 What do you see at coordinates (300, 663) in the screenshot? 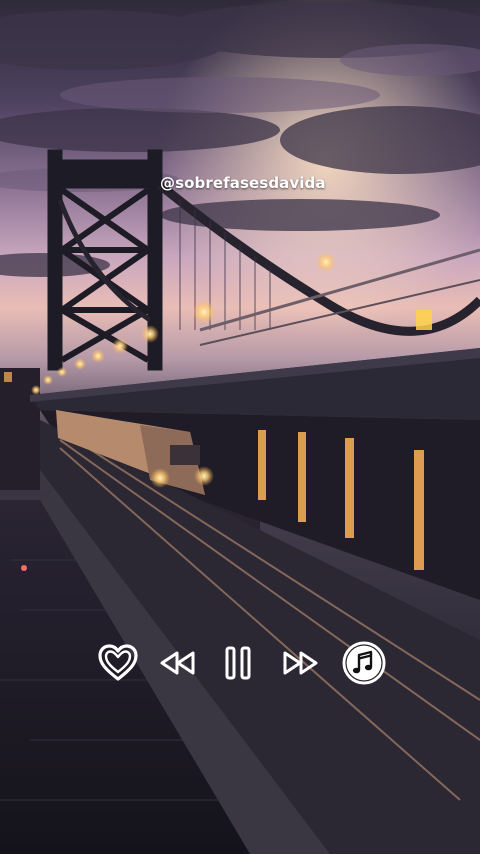
I see `fast-forward-icon` at bounding box center [300, 663].